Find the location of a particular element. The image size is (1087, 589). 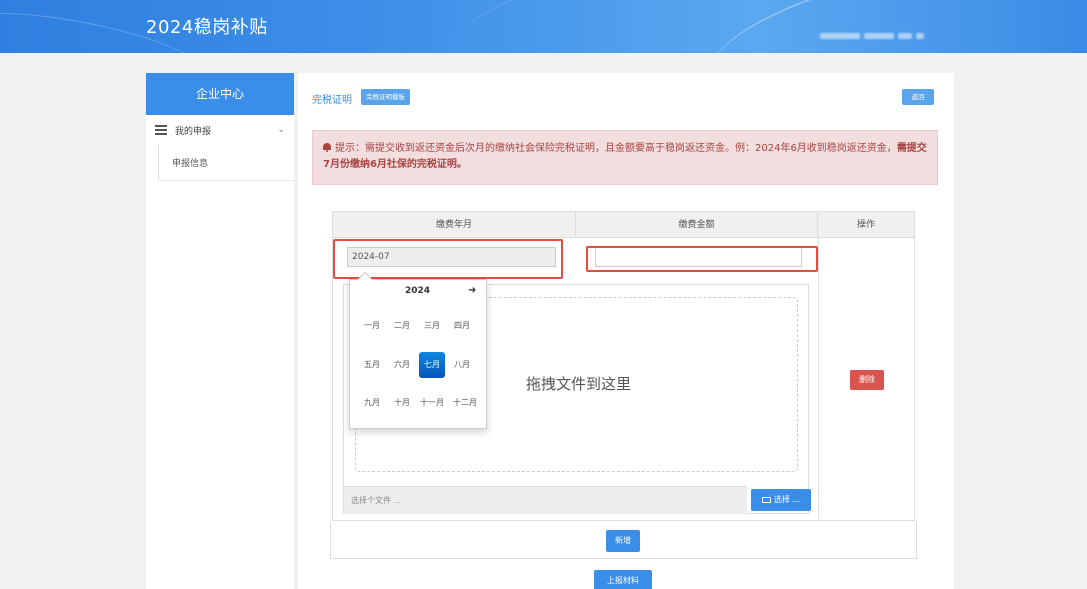

column-divider is located at coordinates (818, 379).